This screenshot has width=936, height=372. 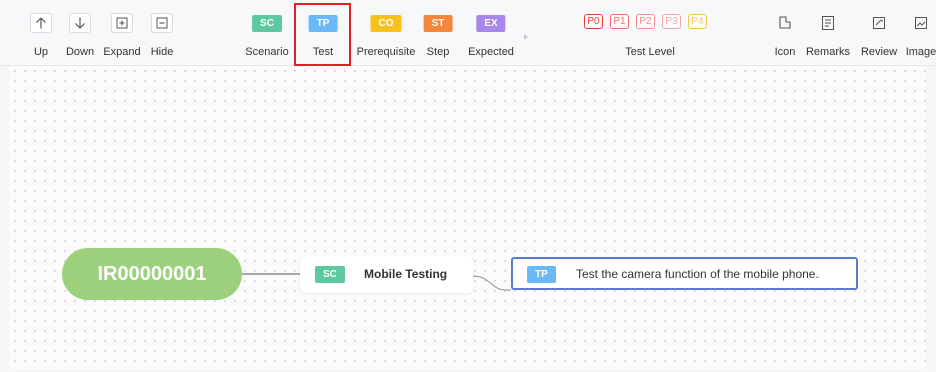 I want to click on test-node-tag: TP, so click(x=541, y=274).